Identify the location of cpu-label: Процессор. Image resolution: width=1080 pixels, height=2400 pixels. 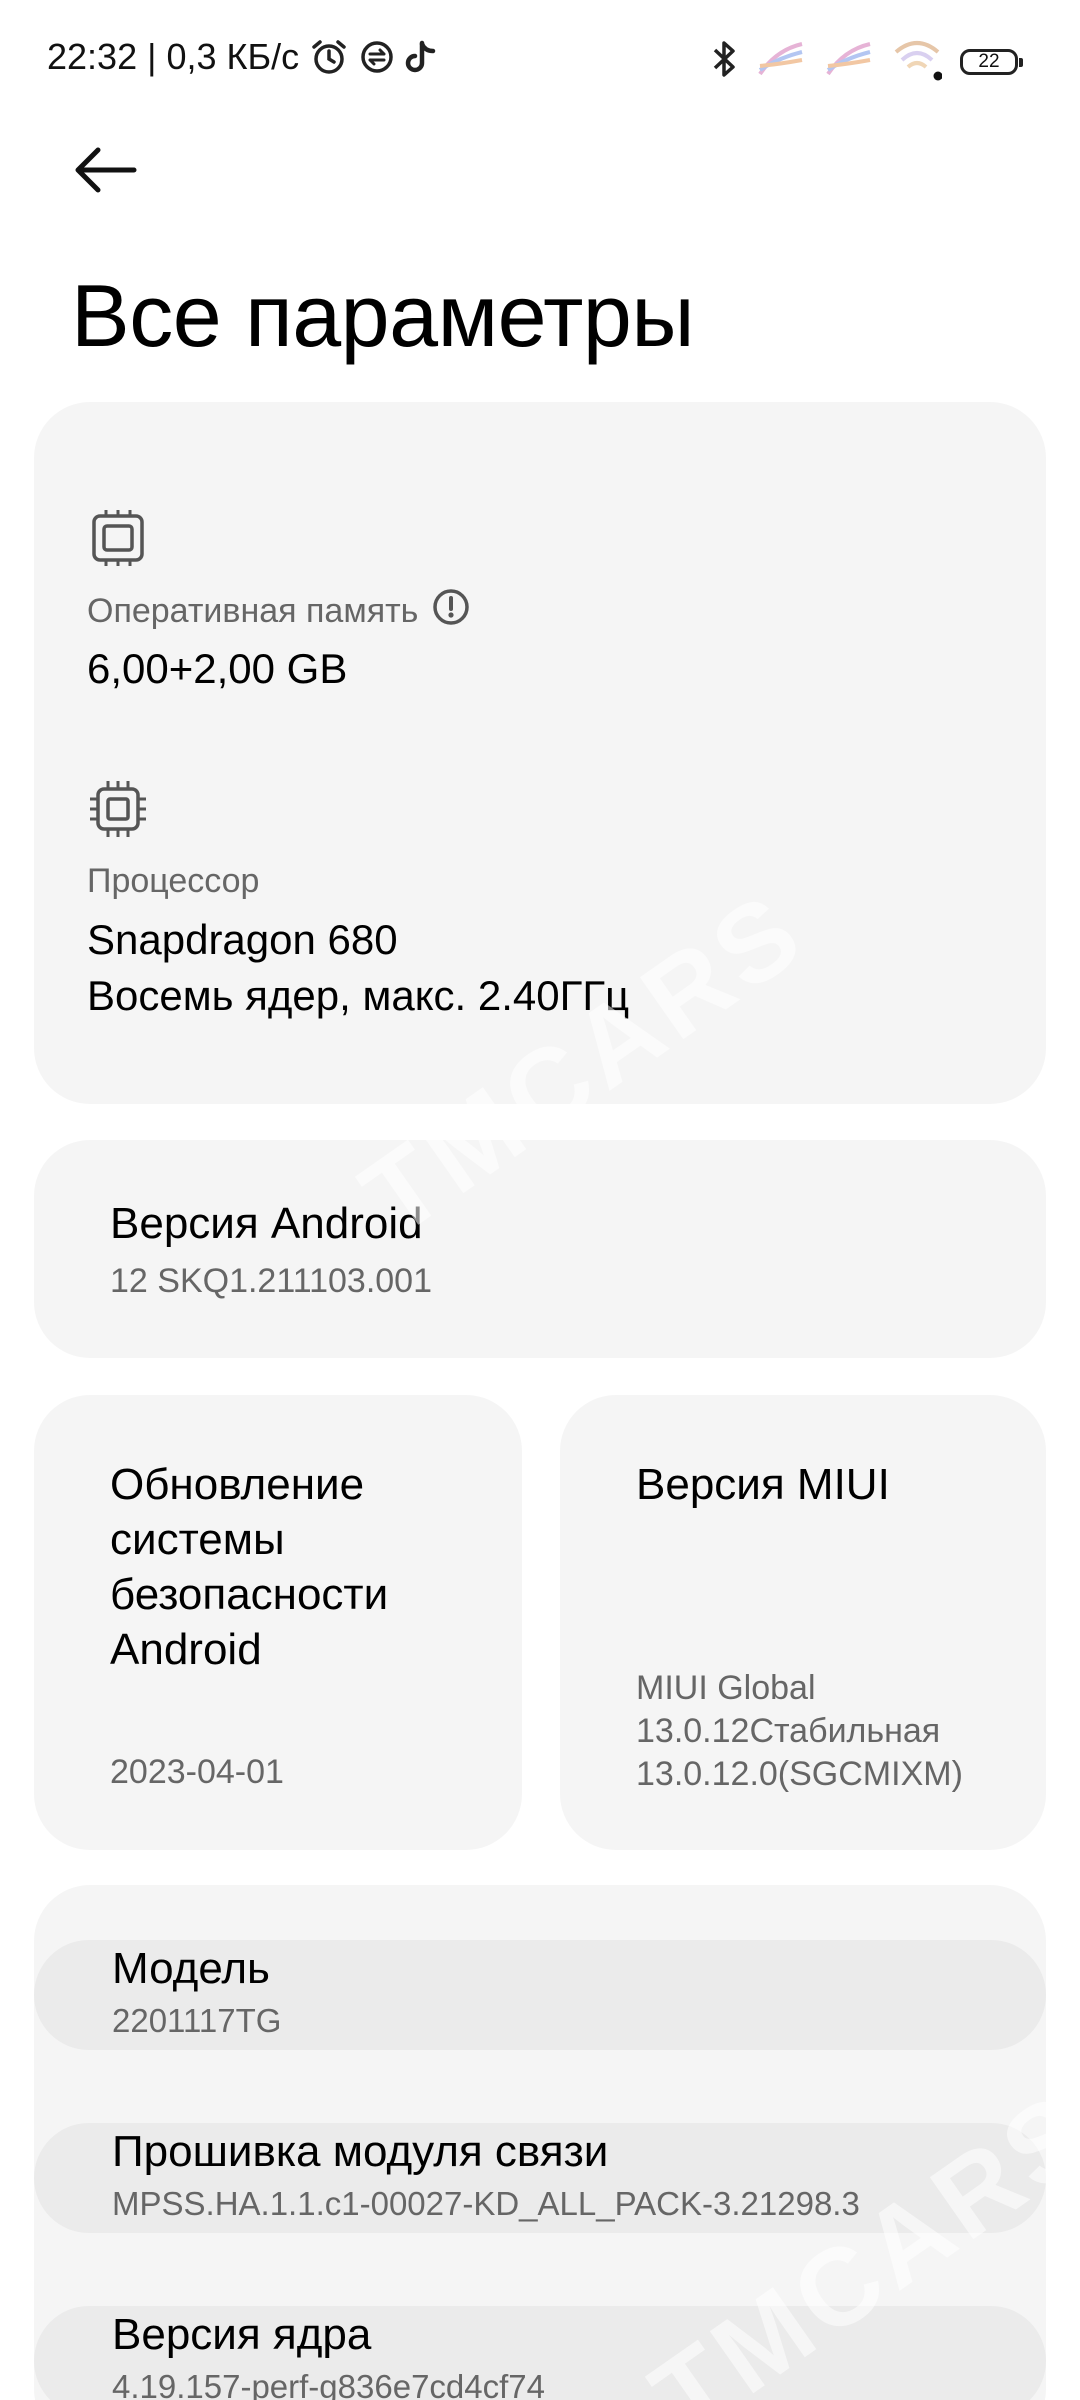
(173, 881).